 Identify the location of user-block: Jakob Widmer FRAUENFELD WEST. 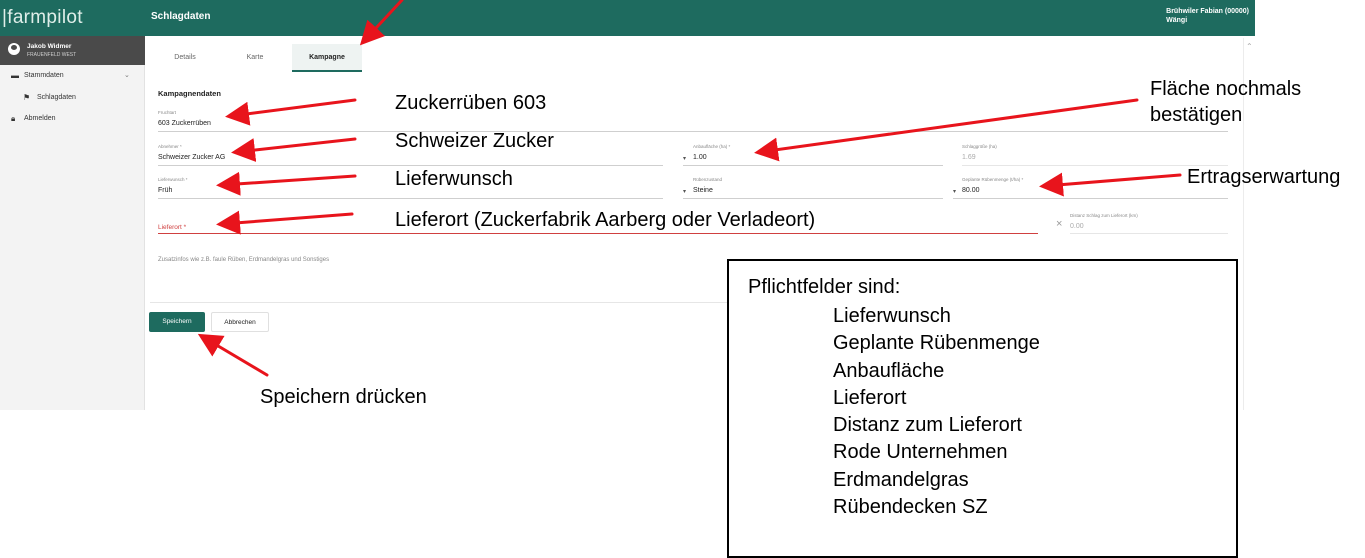
(72, 50).